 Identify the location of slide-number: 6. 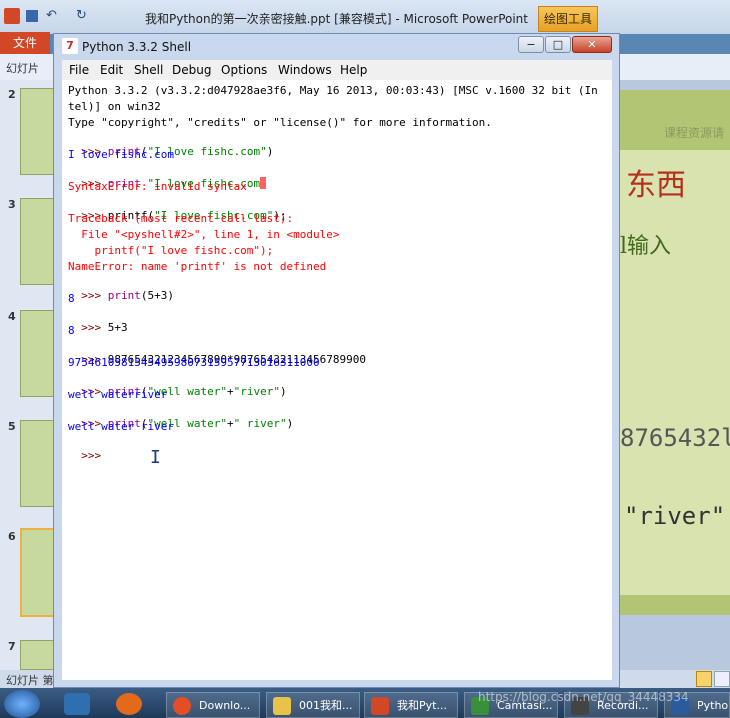
(12, 536).